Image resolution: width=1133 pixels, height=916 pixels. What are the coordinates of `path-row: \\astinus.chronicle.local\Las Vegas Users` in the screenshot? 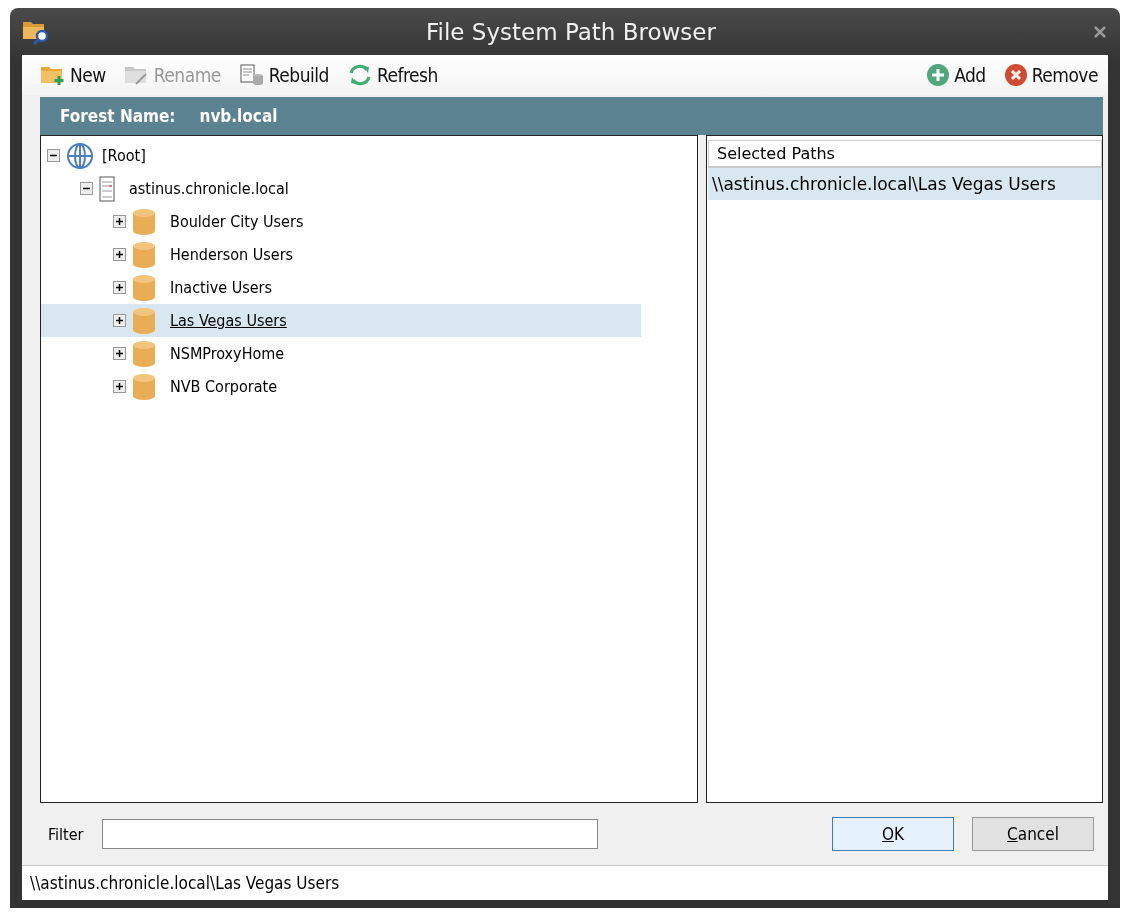 It's located at (905, 184).